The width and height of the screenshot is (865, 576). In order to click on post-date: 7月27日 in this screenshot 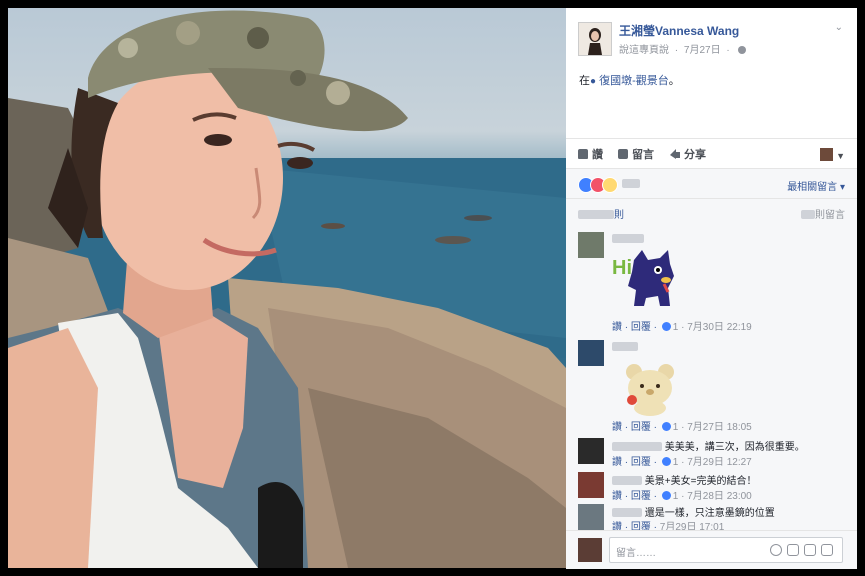, I will do `click(702, 50)`.